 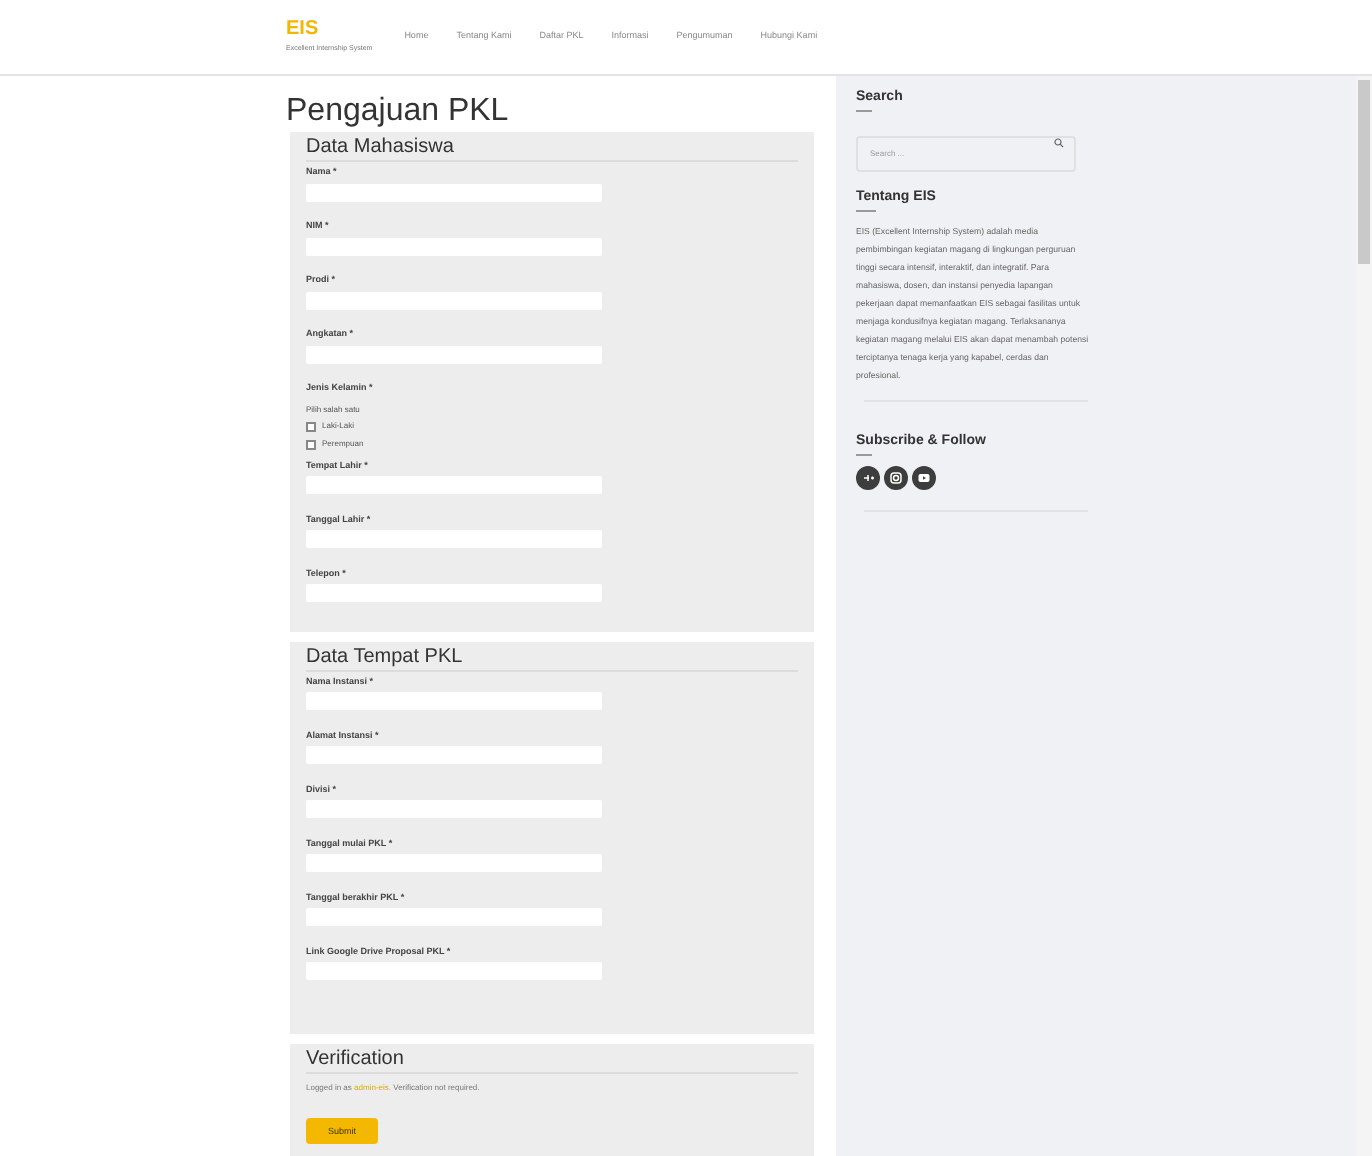 What do you see at coordinates (398, 112) in the screenshot?
I see `page-title: Pengajuan PKL` at bounding box center [398, 112].